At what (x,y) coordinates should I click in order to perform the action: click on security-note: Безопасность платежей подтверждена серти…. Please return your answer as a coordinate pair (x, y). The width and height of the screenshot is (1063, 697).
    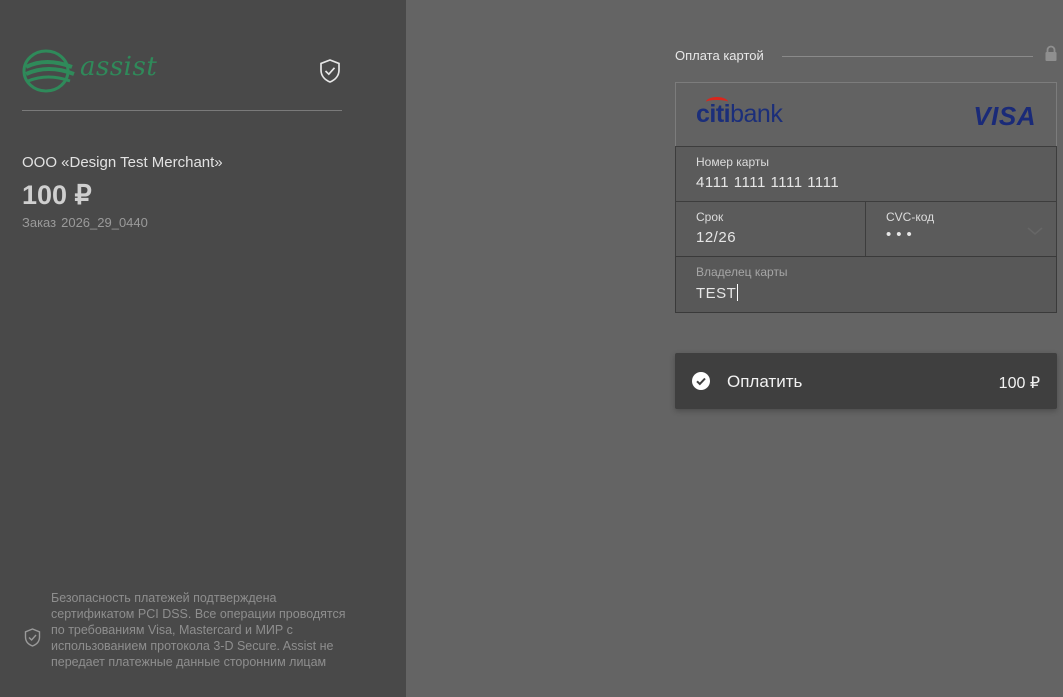
    Looking at the image, I should click on (198, 630).